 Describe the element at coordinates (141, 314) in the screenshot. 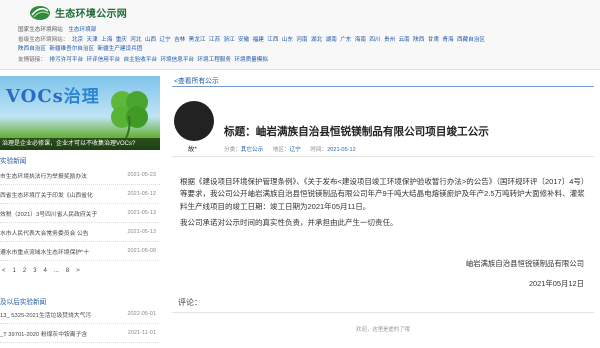

I see `news-item-date: 2022-05-01` at that location.